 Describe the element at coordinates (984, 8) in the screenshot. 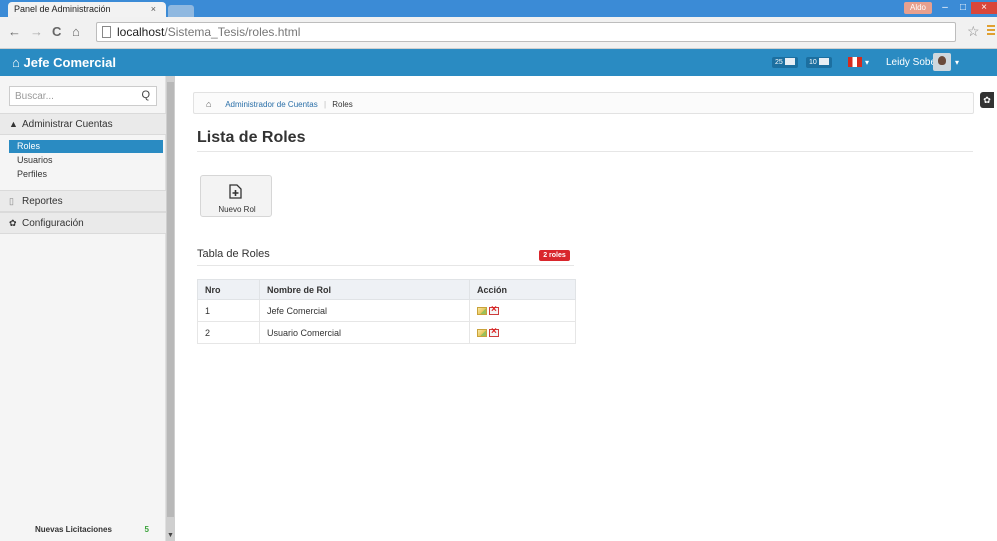

I see `close-window-button: ×` at that location.